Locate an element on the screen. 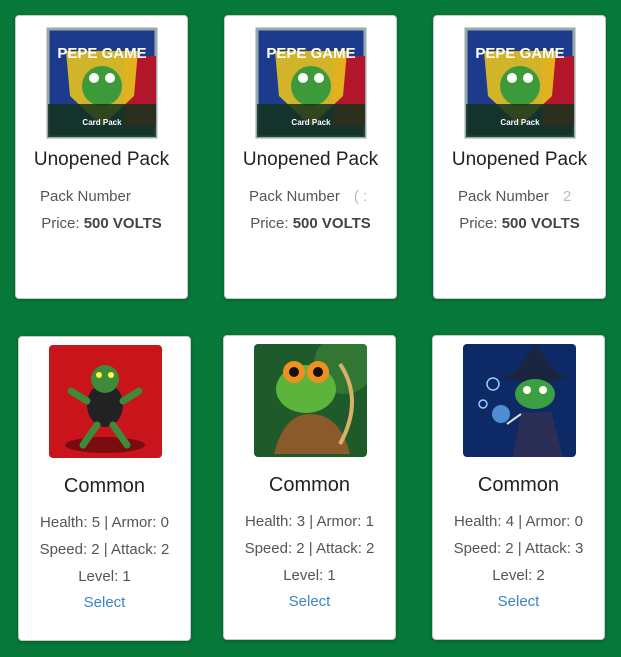  fighter-frog-image is located at coordinates (105, 401).